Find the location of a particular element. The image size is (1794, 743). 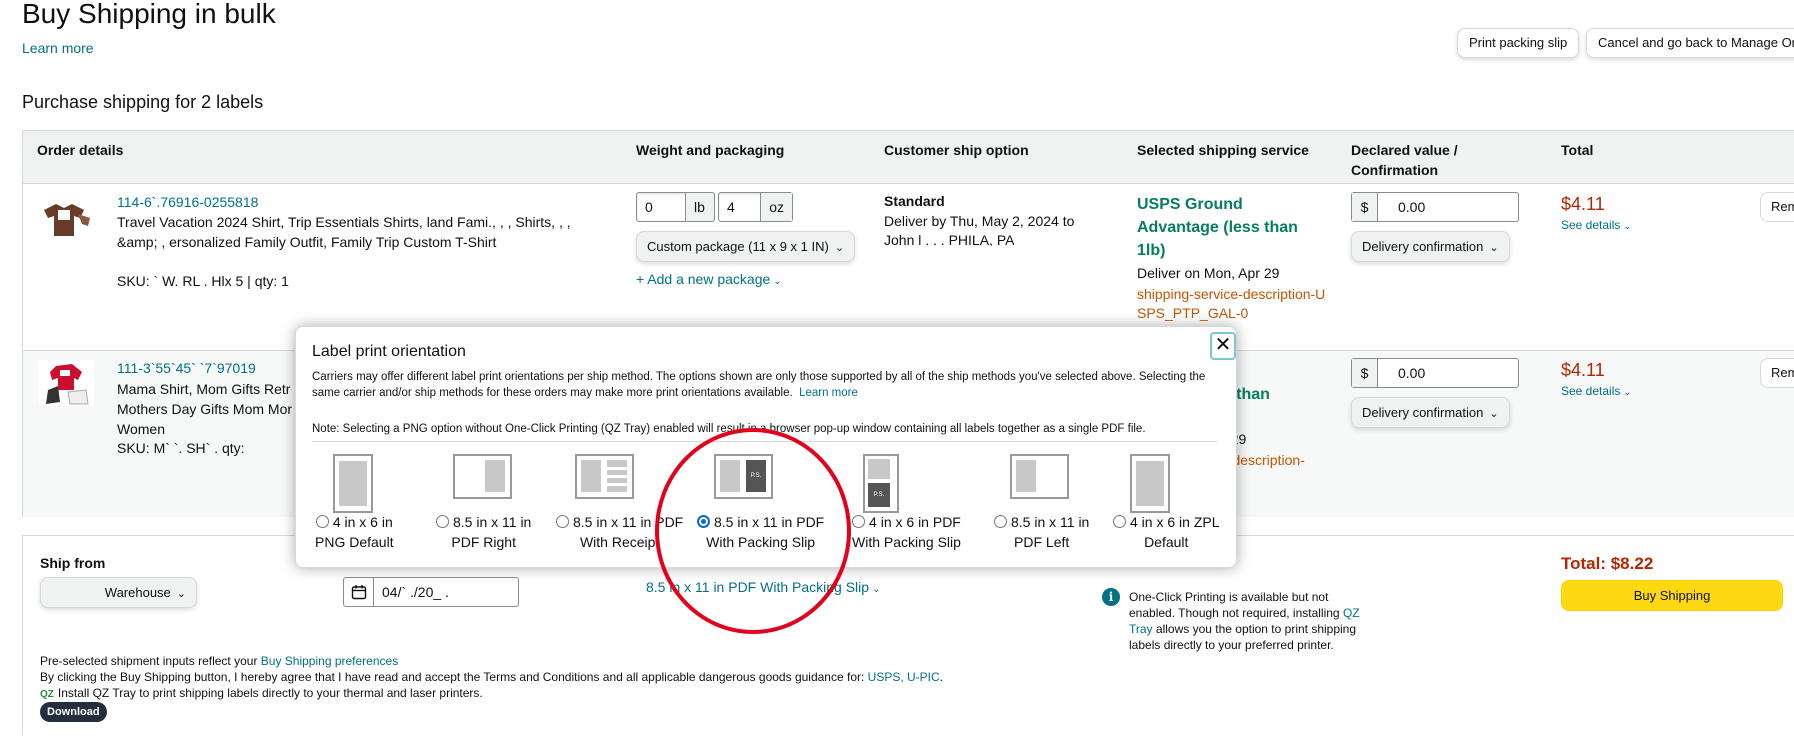

customer-option-title: Standard is located at coordinates (914, 201).